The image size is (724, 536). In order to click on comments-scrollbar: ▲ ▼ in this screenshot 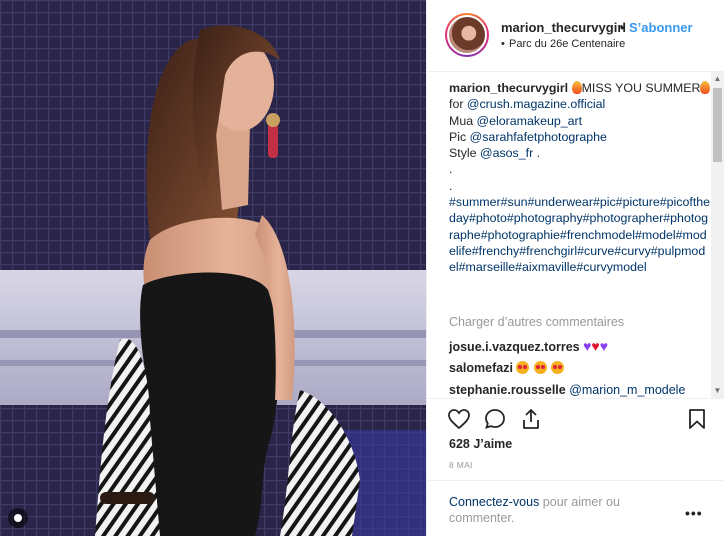, I will do `click(717, 235)`.